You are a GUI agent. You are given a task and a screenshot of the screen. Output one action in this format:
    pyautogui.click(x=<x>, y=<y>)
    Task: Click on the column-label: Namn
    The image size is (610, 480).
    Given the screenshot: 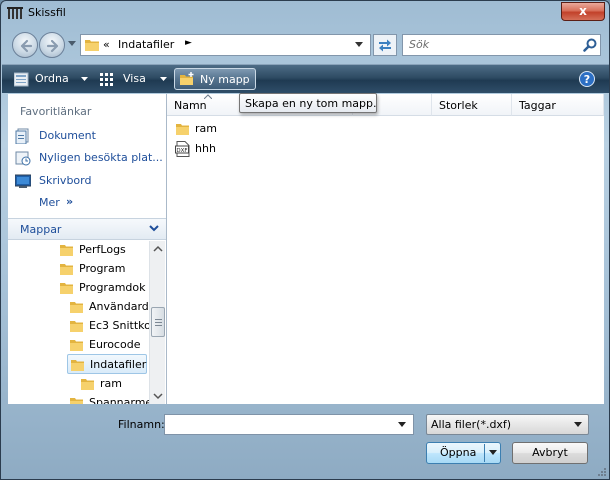 What is the action you would take?
    pyautogui.click(x=190, y=105)
    